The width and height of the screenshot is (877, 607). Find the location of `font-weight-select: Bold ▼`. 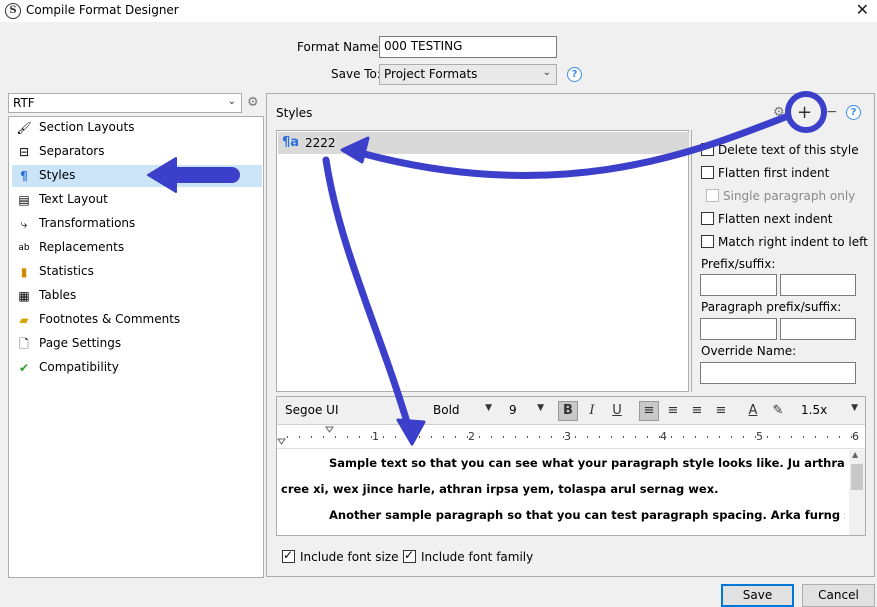

font-weight-select: Bold ▼ is located at coordinates (462, 411).